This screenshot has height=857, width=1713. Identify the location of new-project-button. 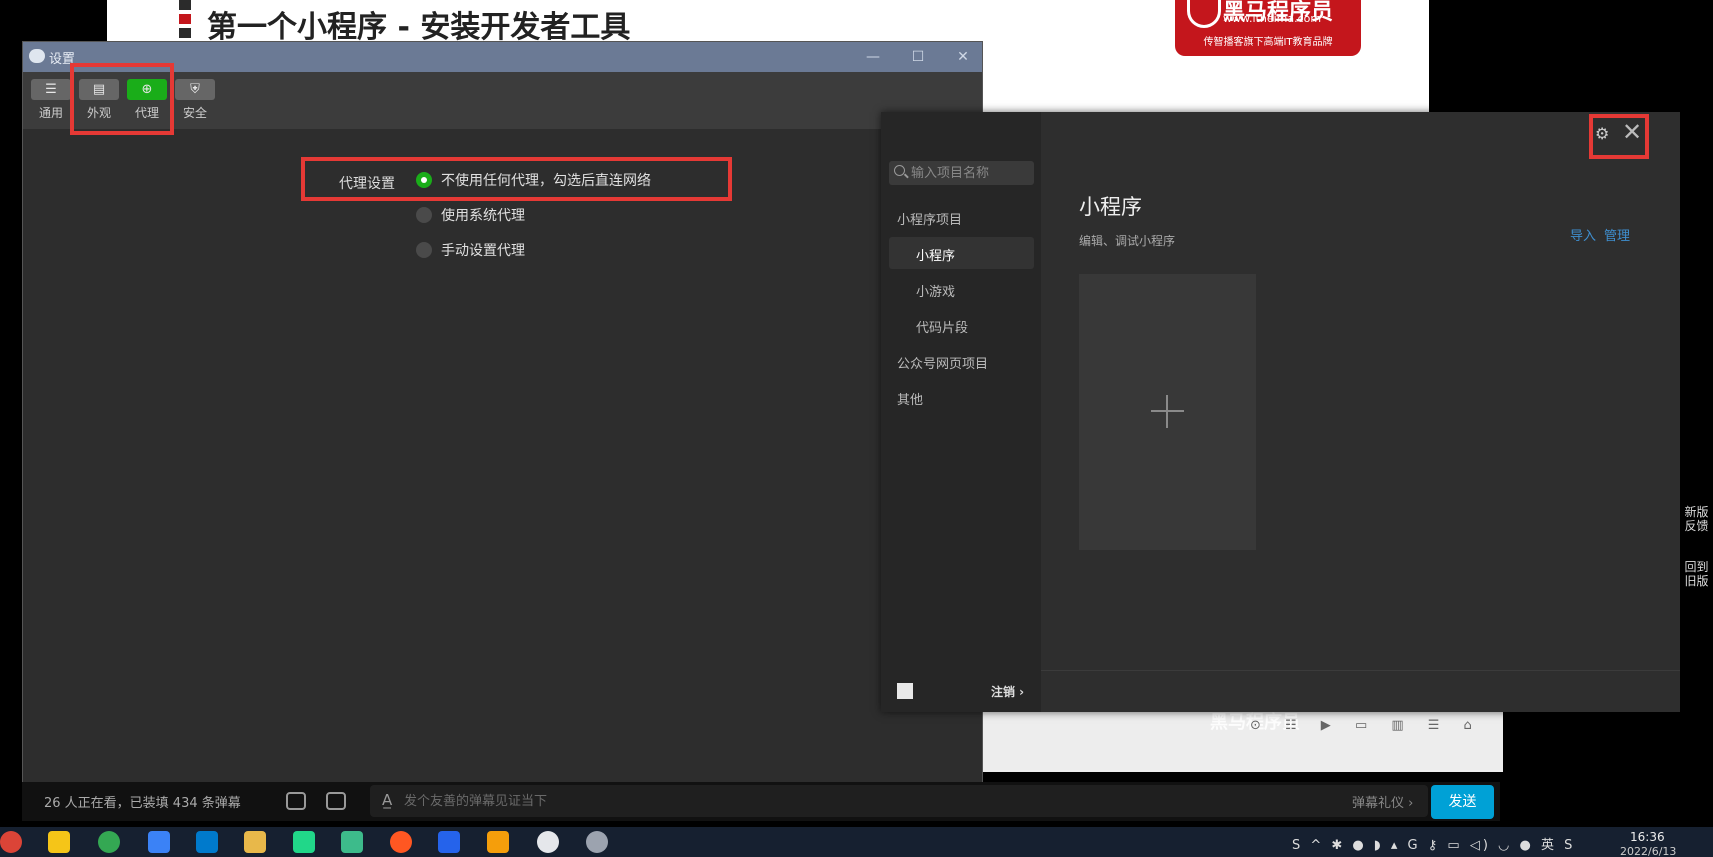
(1167, 412).